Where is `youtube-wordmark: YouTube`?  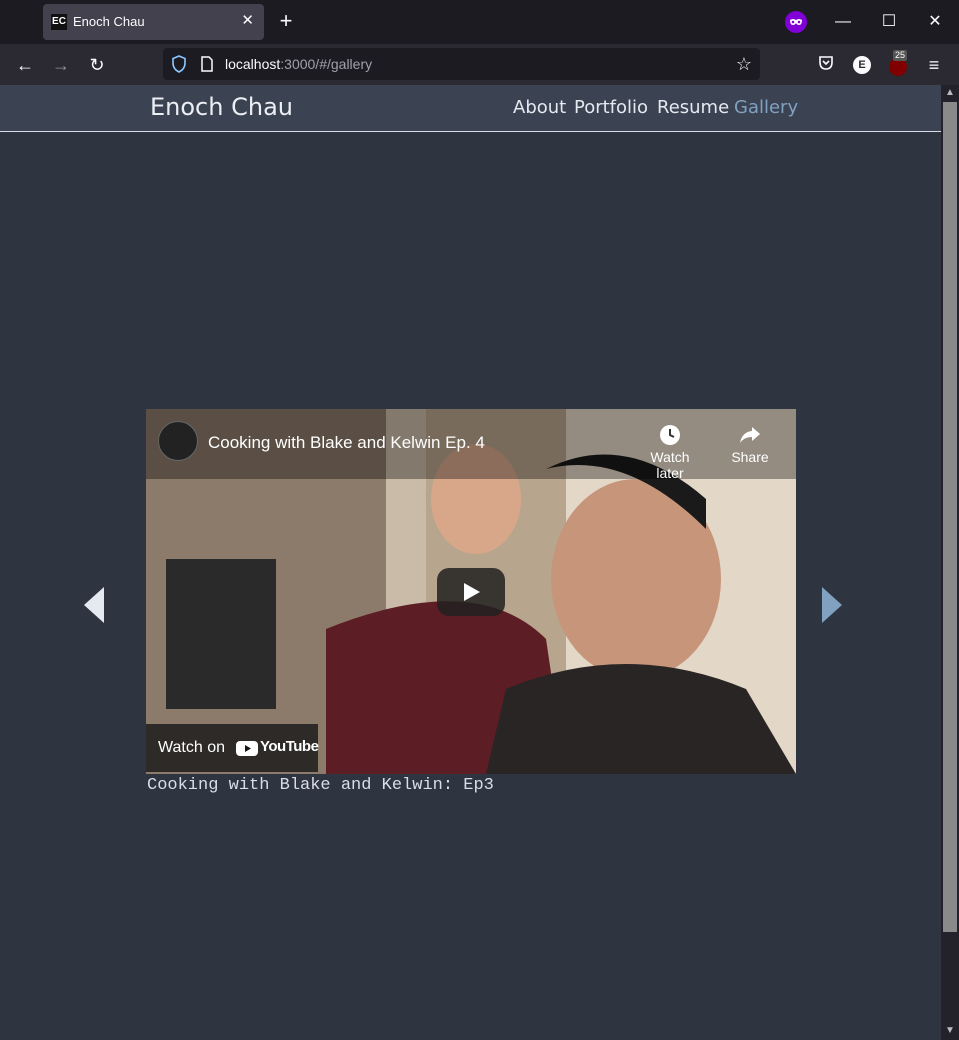 youtube-wordmark: YouTube is located at coordinates (289, 746).